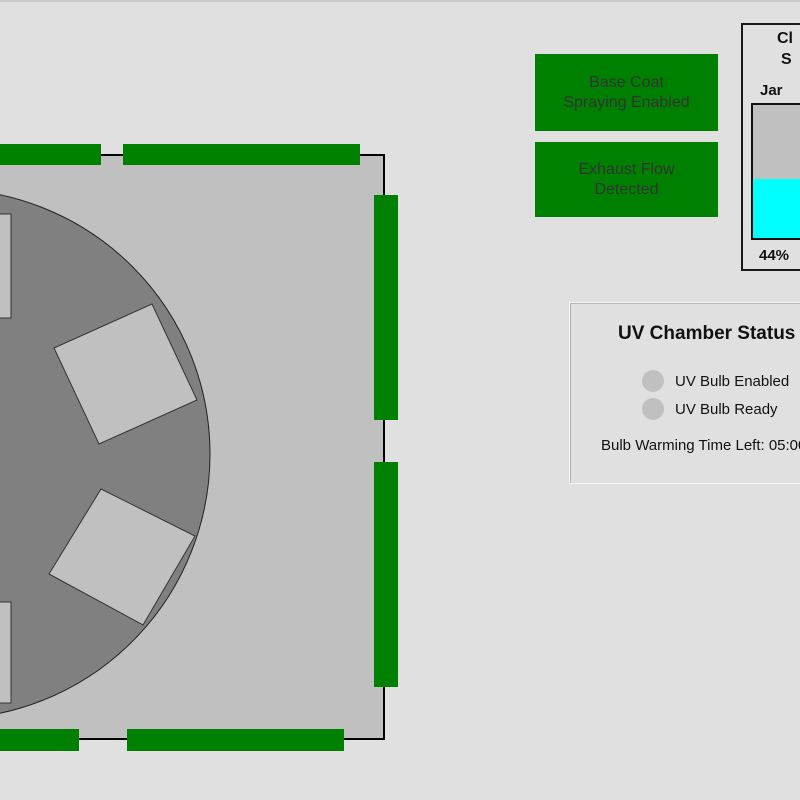  Describe the element at coordinates (386, 307) in the screenshot. I see `rail-right-upper` at that location.